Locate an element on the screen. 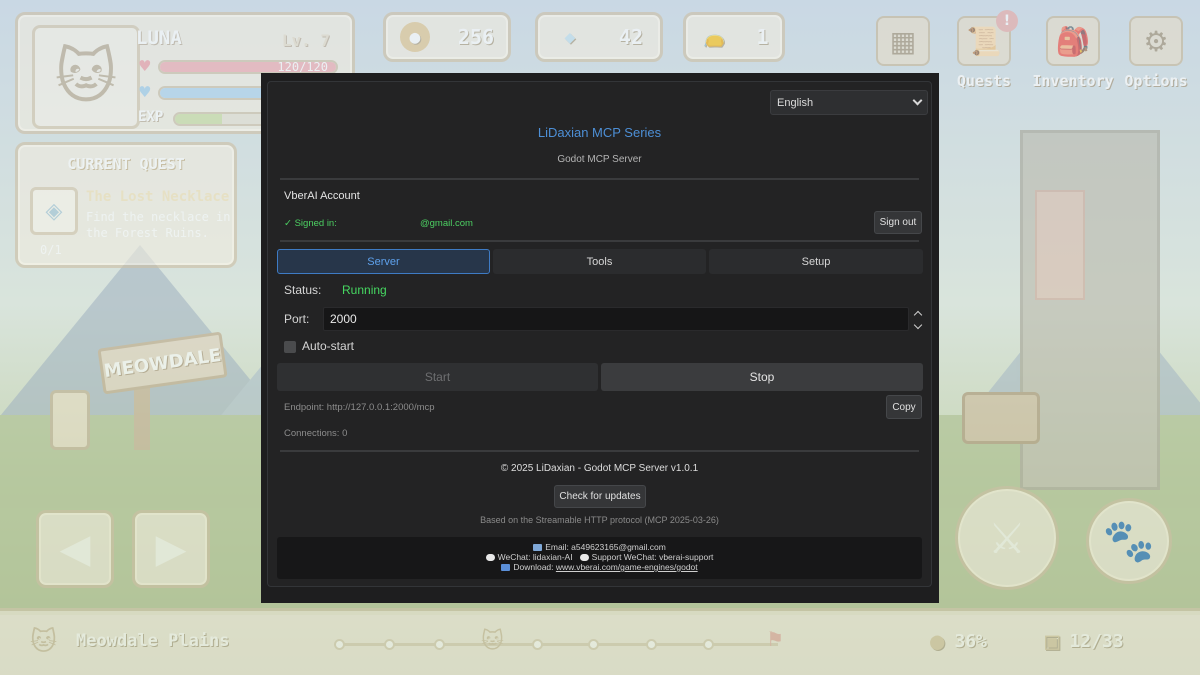 The image size is (1200, 675). tower-banner is located at coordinates (1060, 245).